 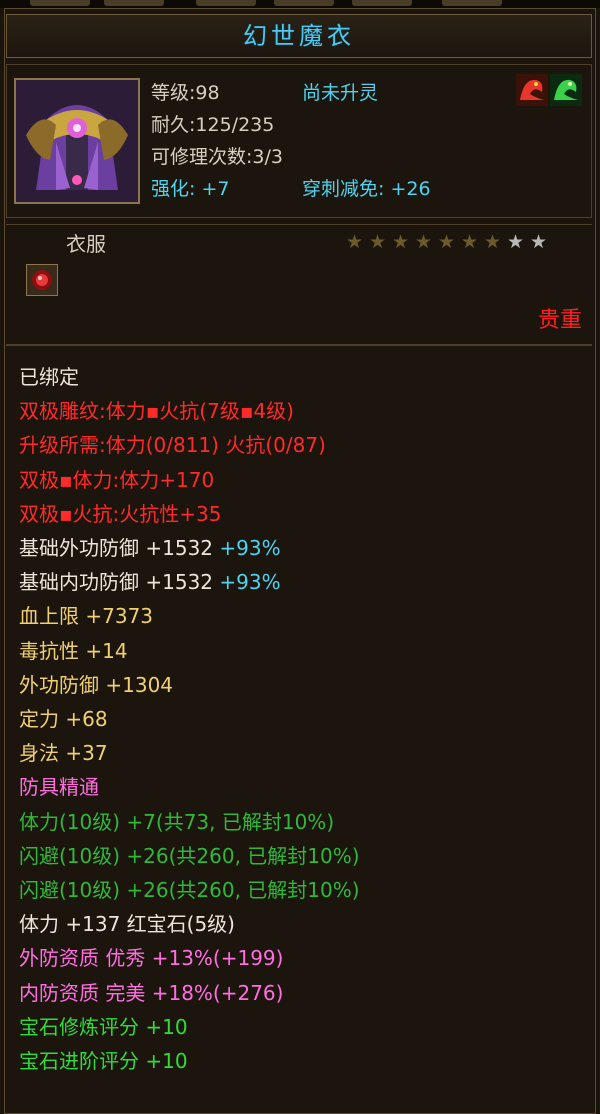 I want to click on attribute-line: 已绑定, so click(x=49, y=377).